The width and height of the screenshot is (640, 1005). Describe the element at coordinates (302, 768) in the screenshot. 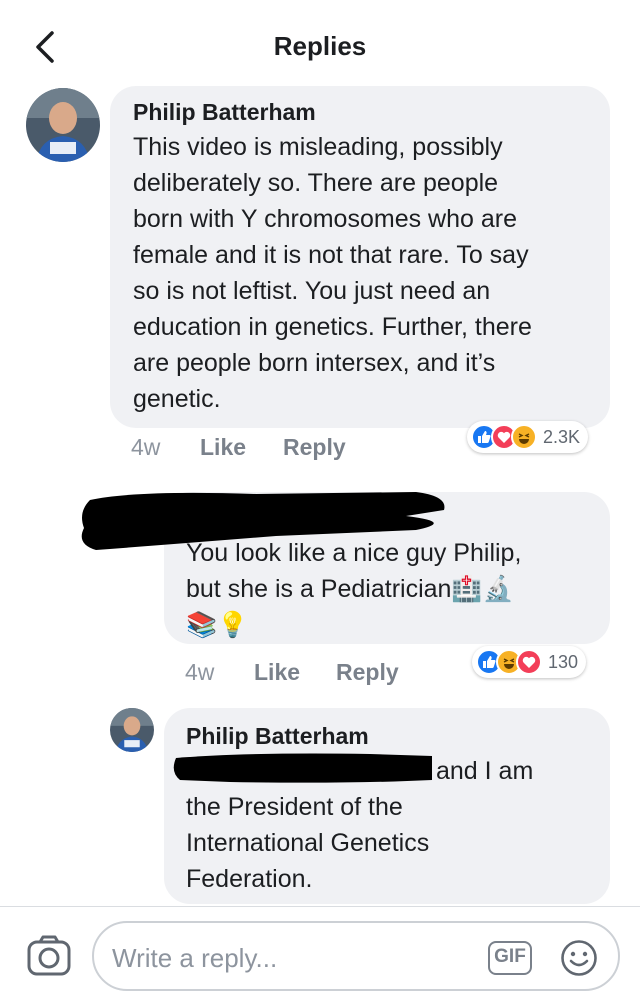

I see `redaction-mark` at that location.